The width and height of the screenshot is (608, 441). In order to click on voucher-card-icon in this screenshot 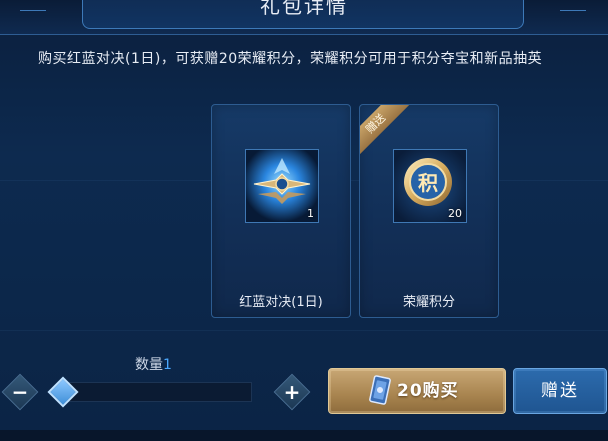, I will do `click(380, 390)`.